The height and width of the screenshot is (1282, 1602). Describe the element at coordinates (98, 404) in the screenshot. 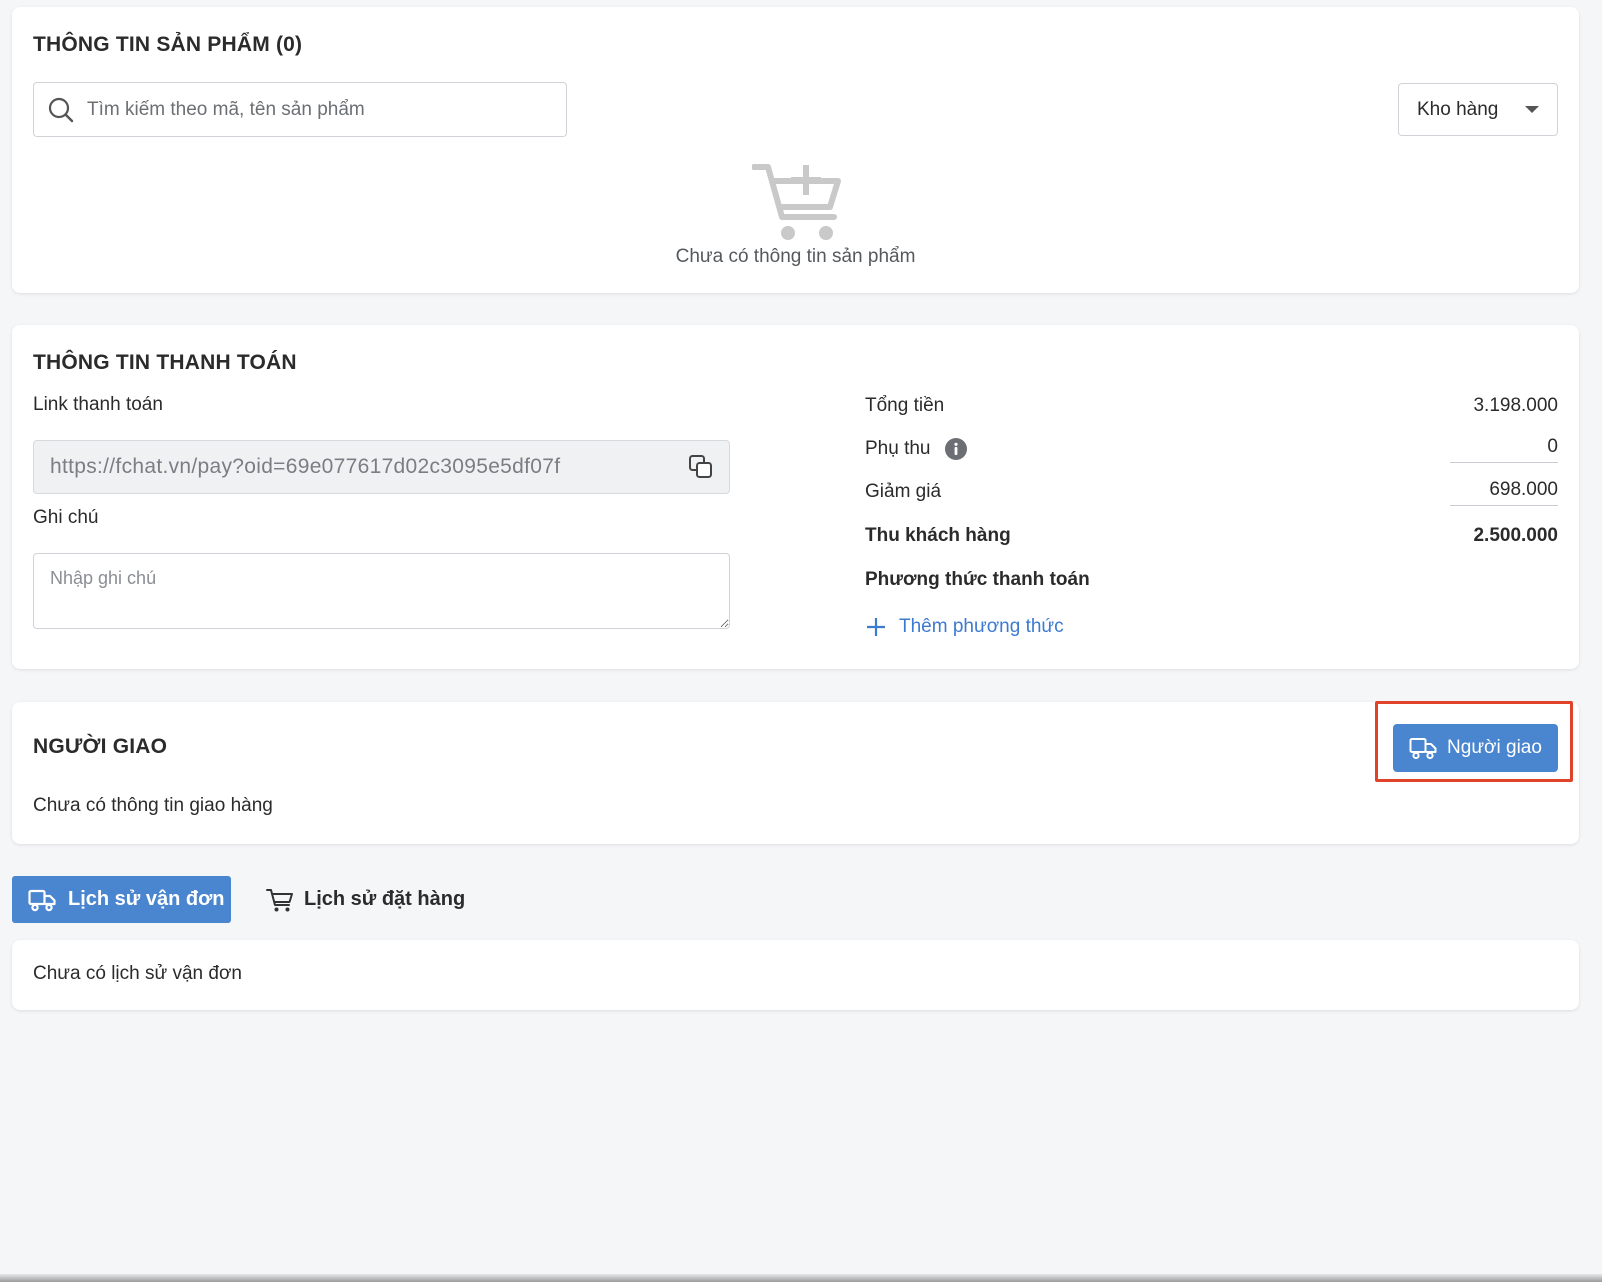

I see `payment-link-label: Link thanh toán` at that location.